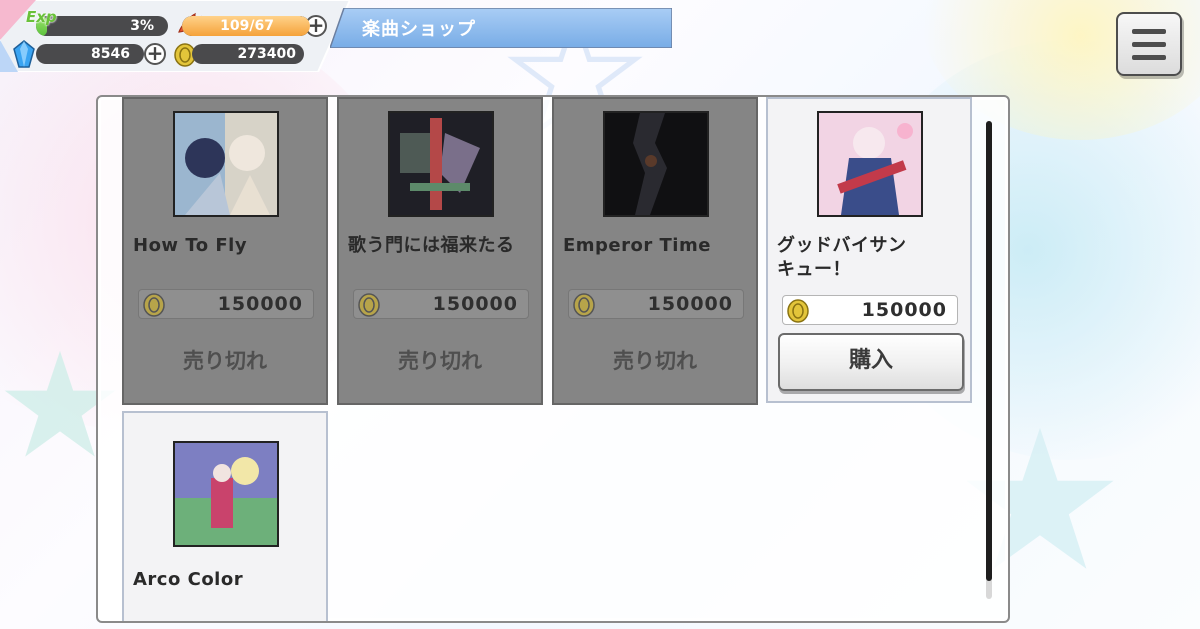 This screenshot has height=629, width=1200. I want to click on exp-label: Exp, so click(41, 17).